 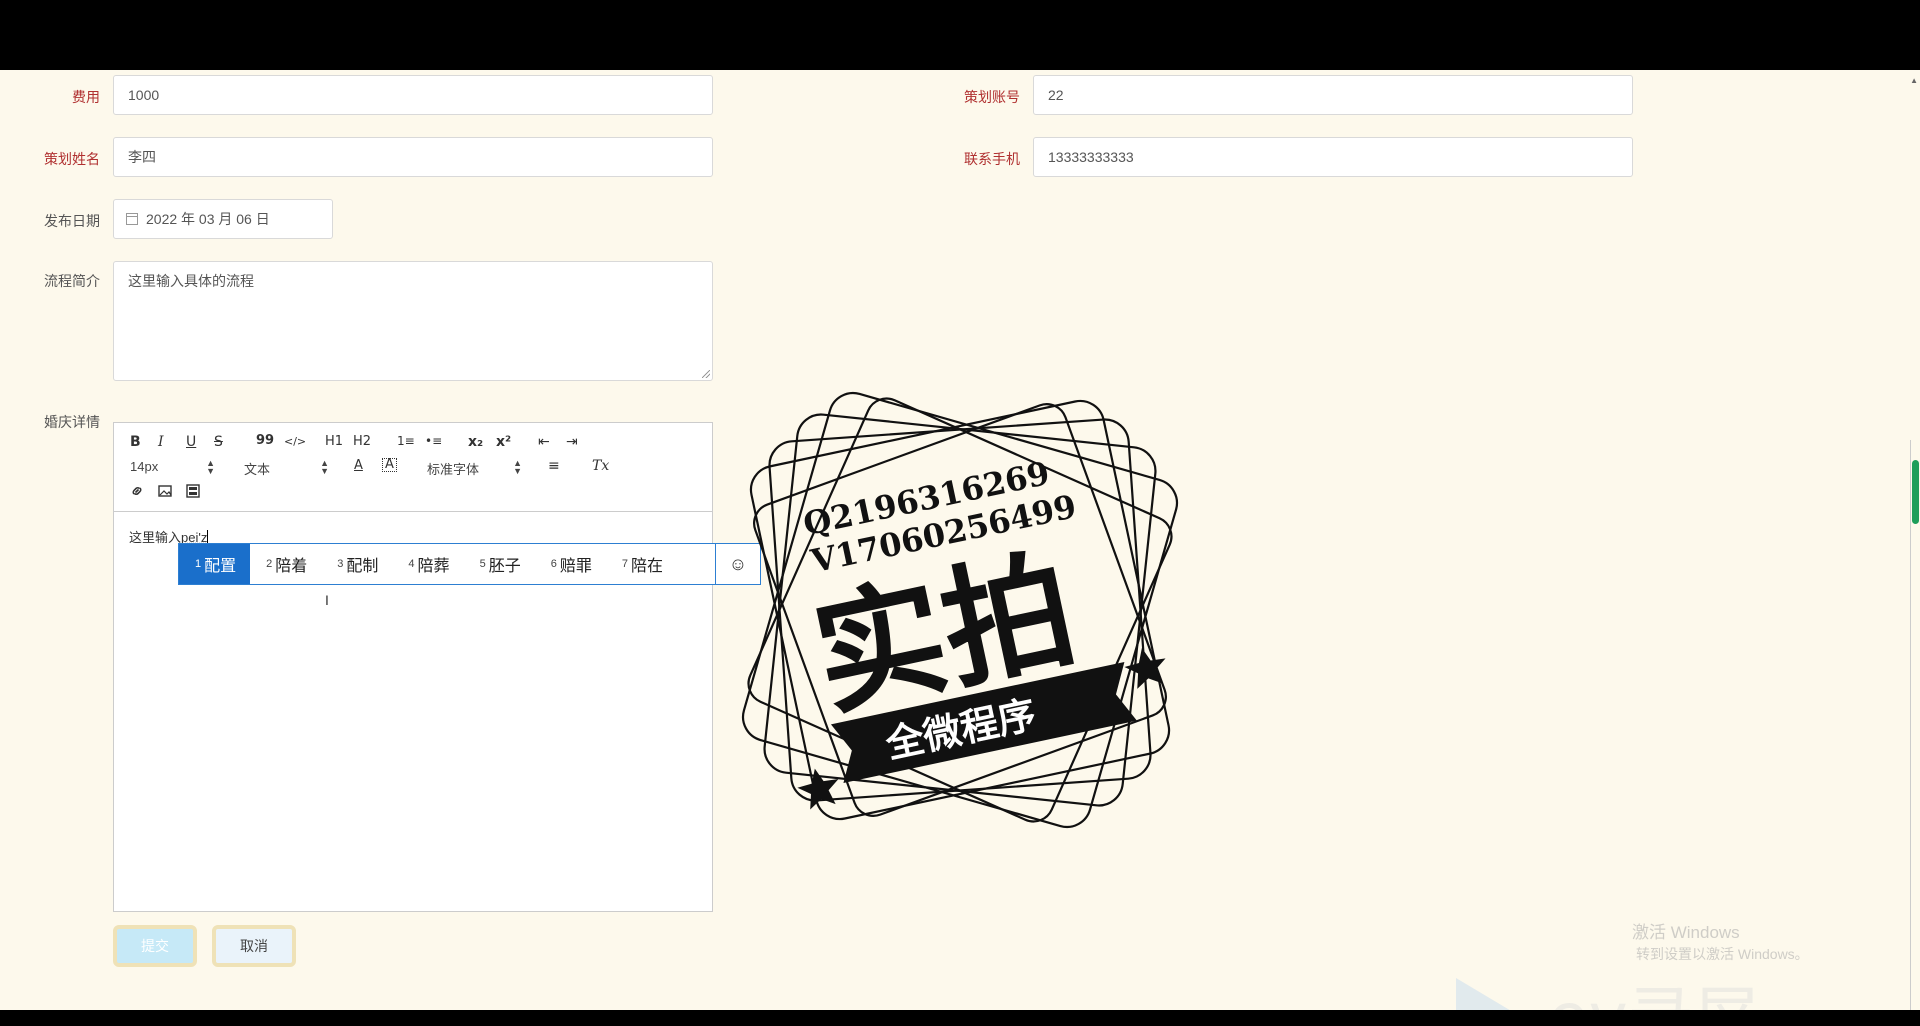 I want to click on h1-button: H1, so click(x=334, y=441).